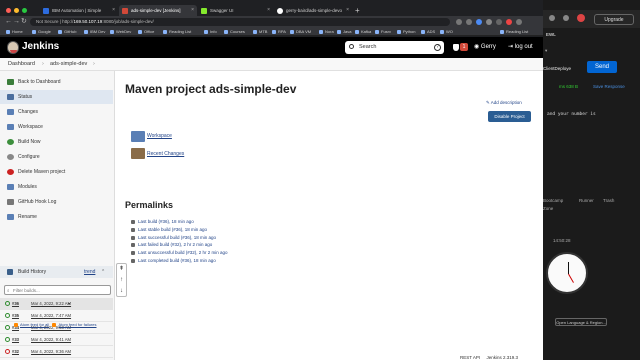 The image size is (640, 360). I want to click on brand-name: Jenkins, so click(40, 47).